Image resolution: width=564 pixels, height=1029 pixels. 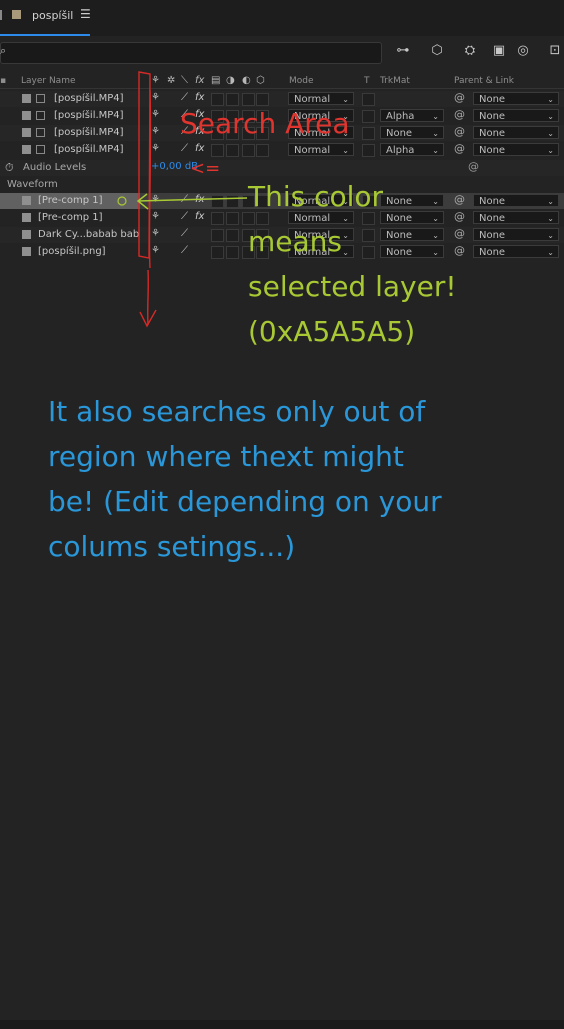 What do you see at coordinates (192, 199) in the screenshot?
I see `color-pointer-line` at bounding box center [192, 199].